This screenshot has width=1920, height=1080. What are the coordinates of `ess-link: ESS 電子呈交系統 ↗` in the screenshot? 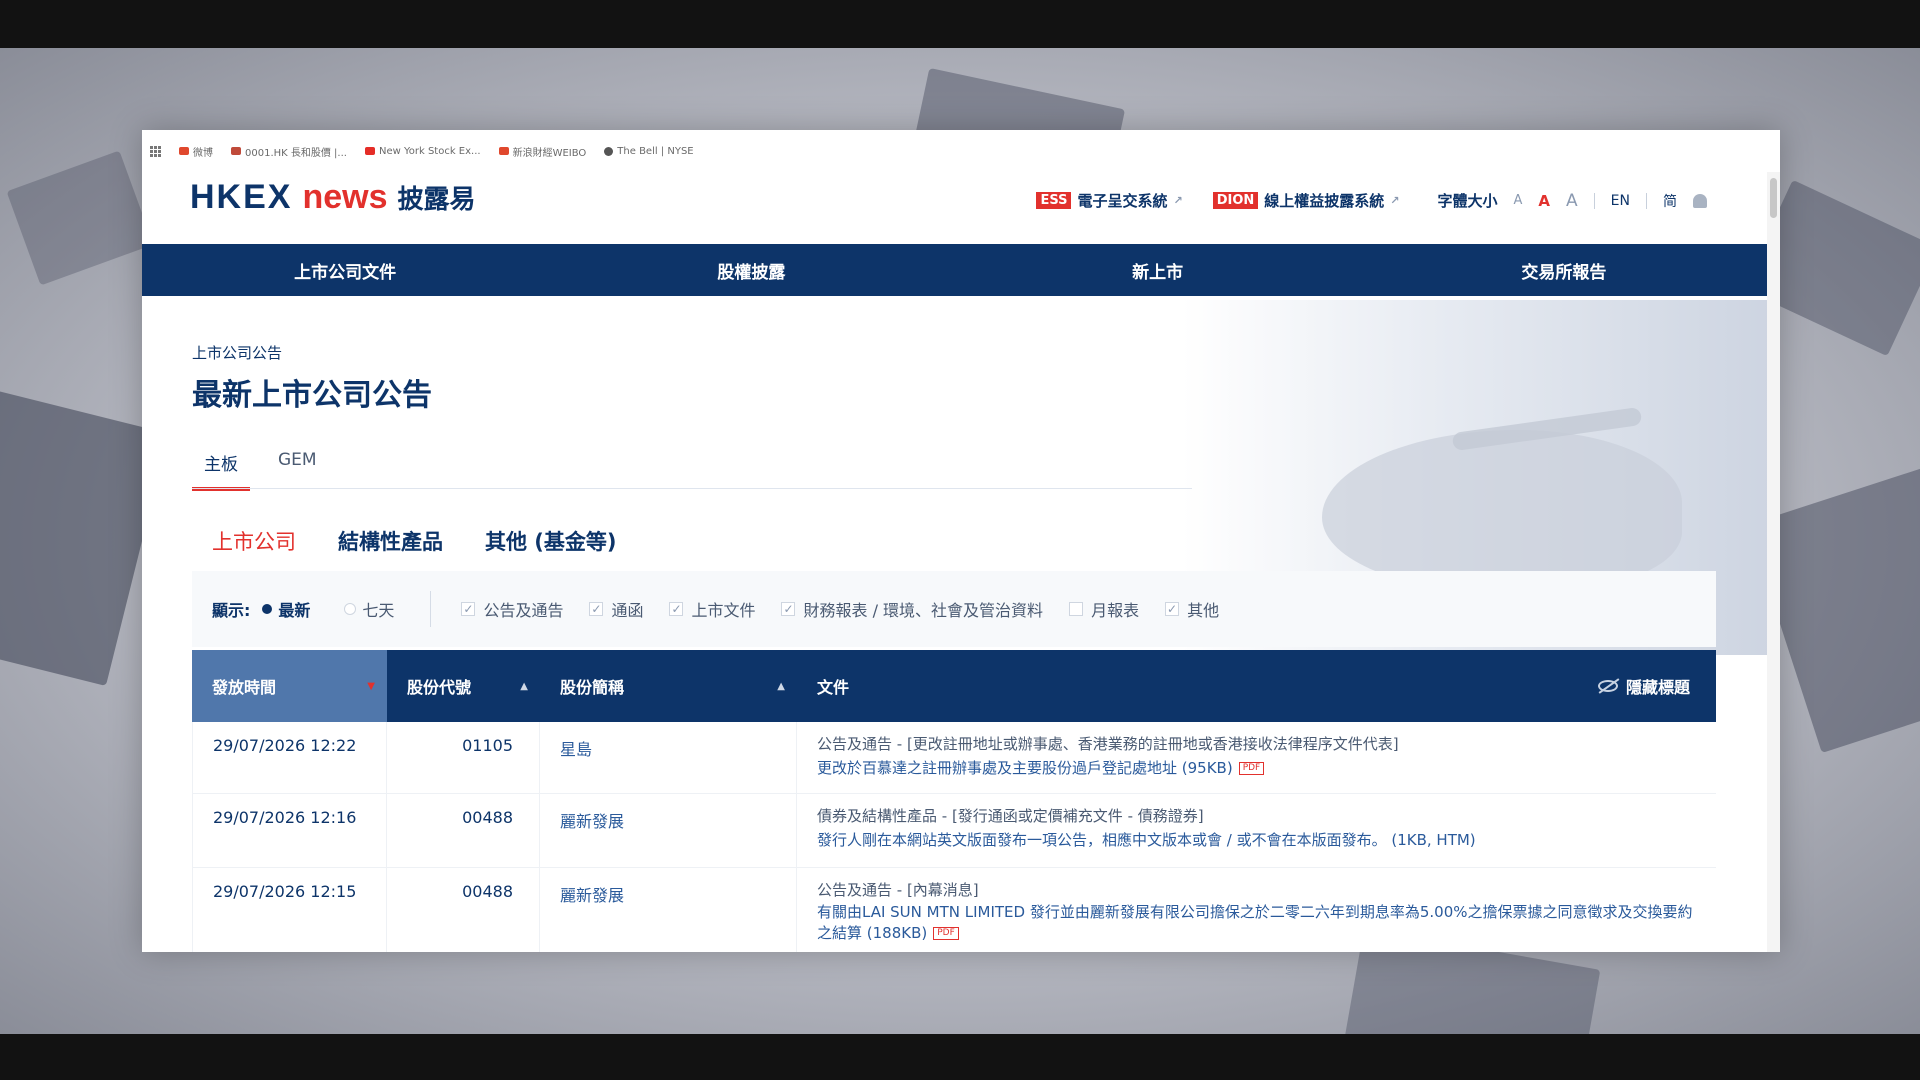 It's located at (1109, 200).